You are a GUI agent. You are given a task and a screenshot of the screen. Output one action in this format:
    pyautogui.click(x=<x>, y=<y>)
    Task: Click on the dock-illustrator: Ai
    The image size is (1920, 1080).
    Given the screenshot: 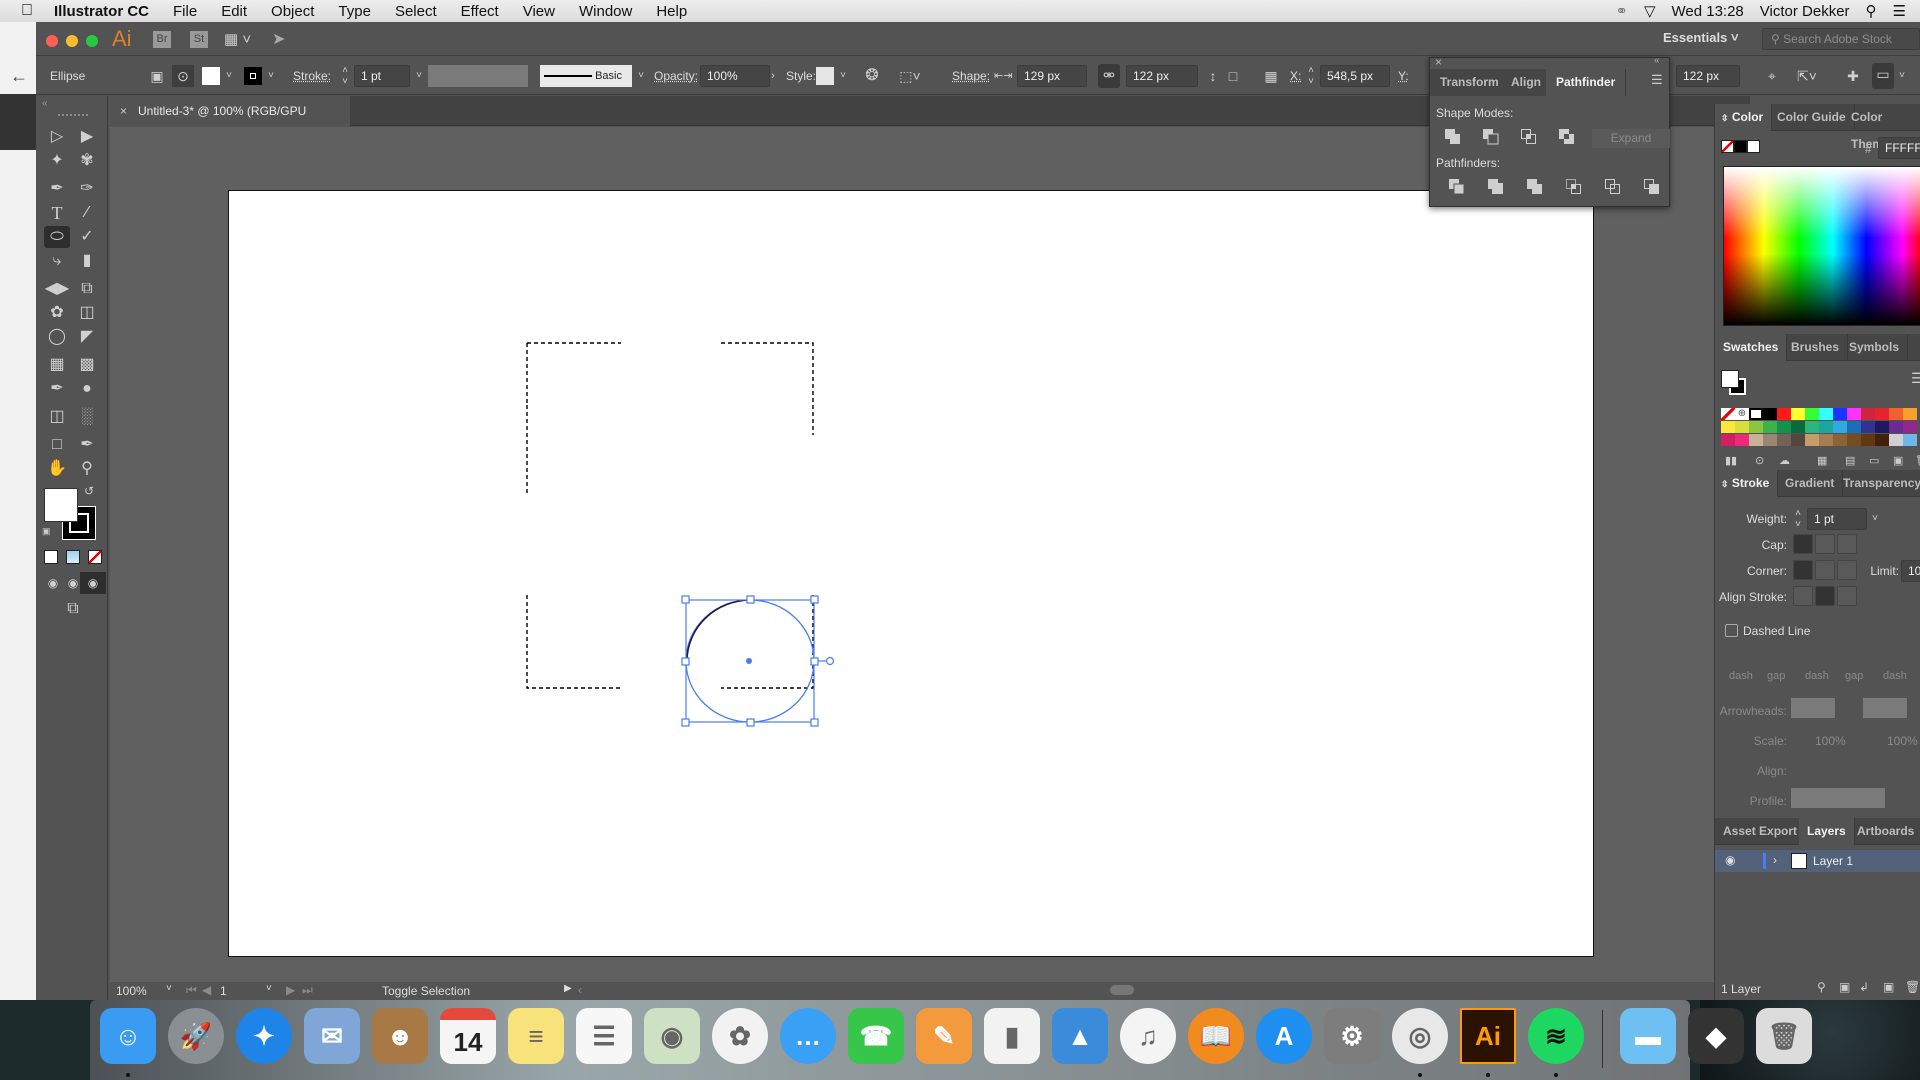 What is the action you would take?
    pyautogui.click(x=1488, y=1036)
    